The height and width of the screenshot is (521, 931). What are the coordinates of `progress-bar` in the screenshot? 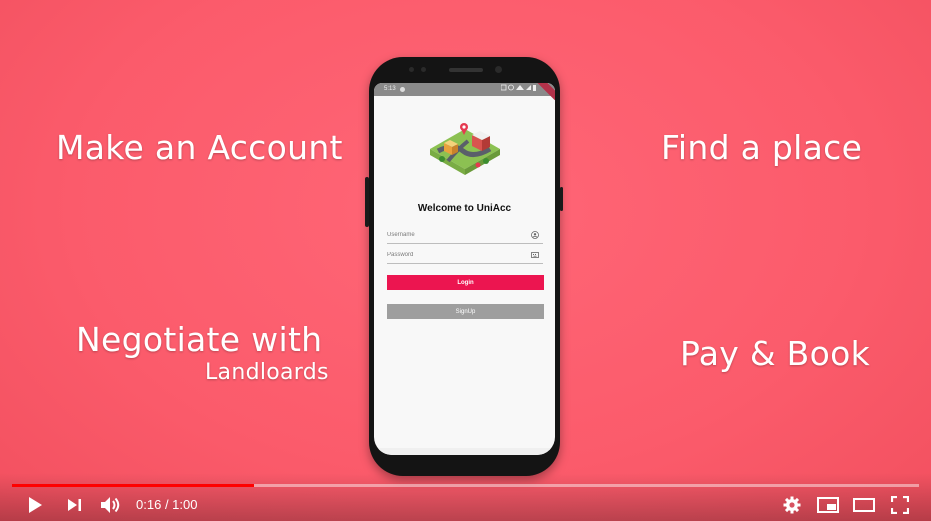 It's located at (465, 485).